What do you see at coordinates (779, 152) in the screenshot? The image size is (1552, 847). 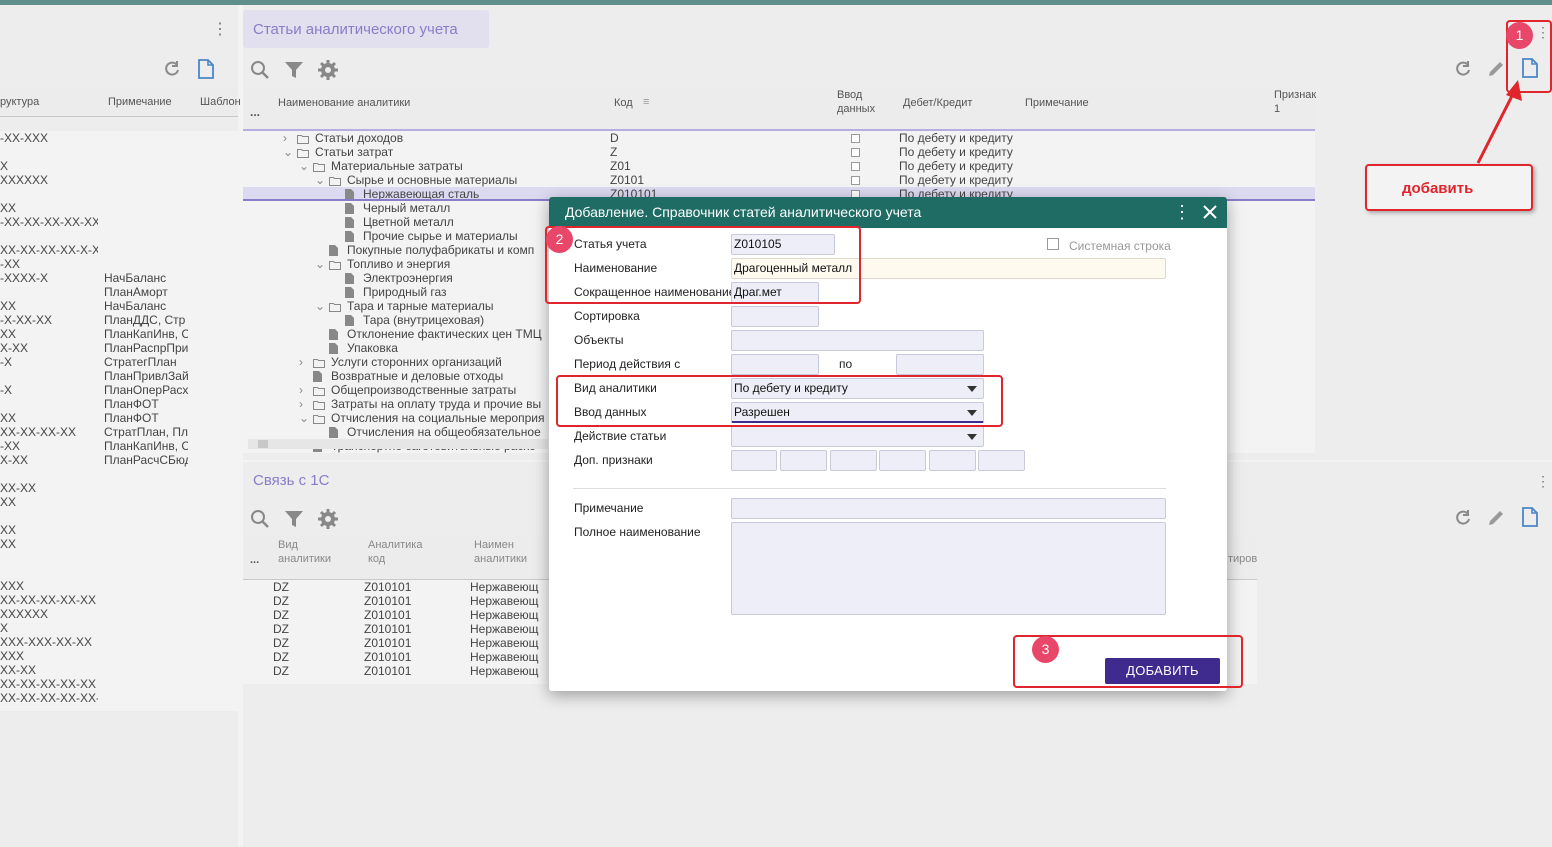 I see `tree-row: ⌄ Статьи затрат Z По дебету и кредиту` at bounding box center [779, 152].